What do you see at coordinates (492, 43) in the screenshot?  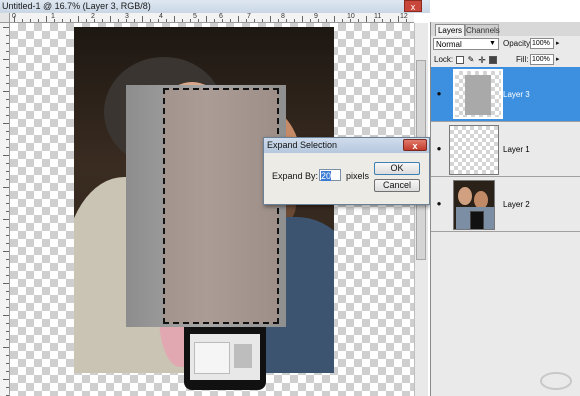 I see `chevron-down-icon: ▼` at bounding box center [492, 43].